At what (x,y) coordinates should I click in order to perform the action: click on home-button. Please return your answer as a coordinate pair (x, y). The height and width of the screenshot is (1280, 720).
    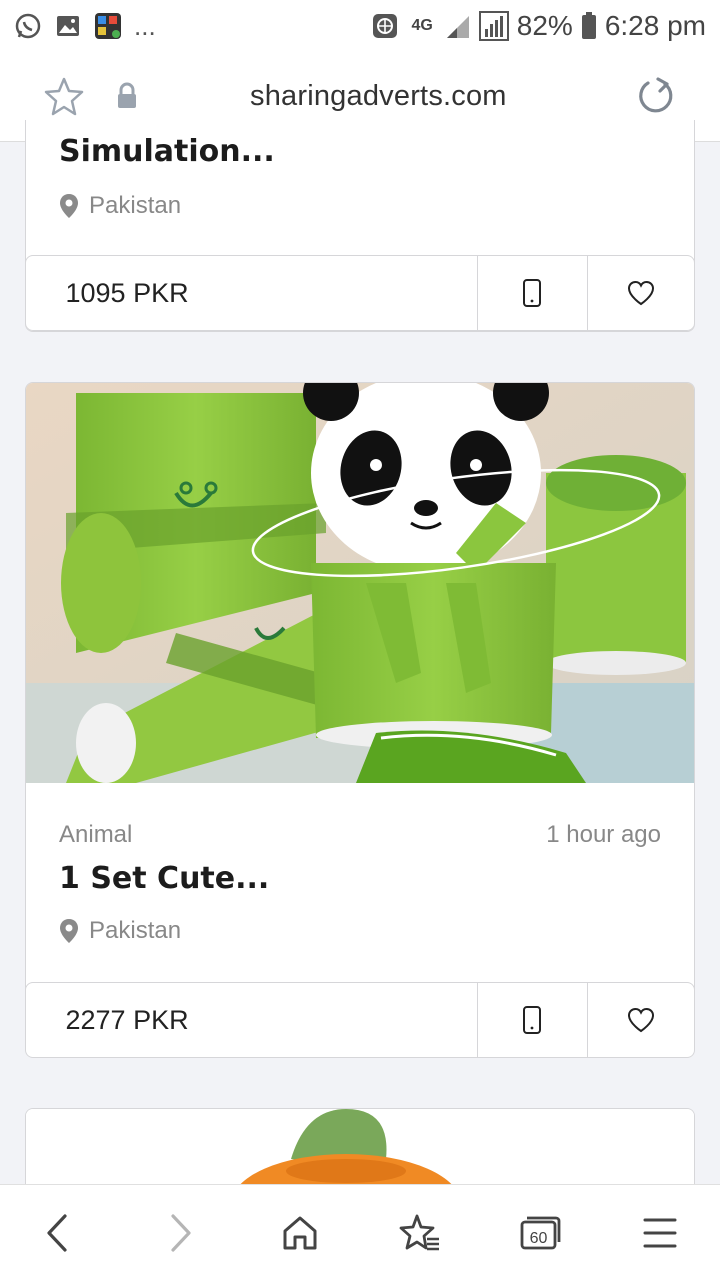
    Looking at the image, I should click on (300, 1233).